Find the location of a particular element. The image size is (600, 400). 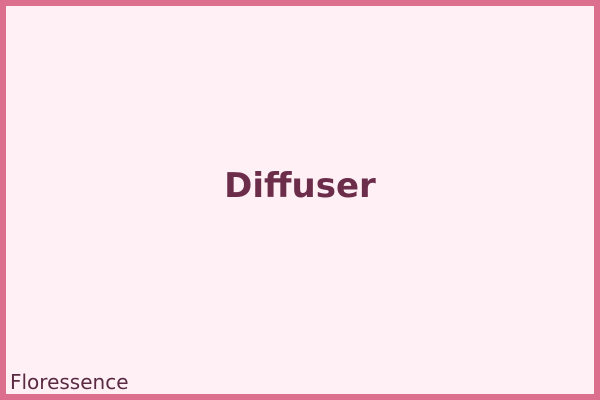

brand-name: Floressence is located at coordinates (69, 382).